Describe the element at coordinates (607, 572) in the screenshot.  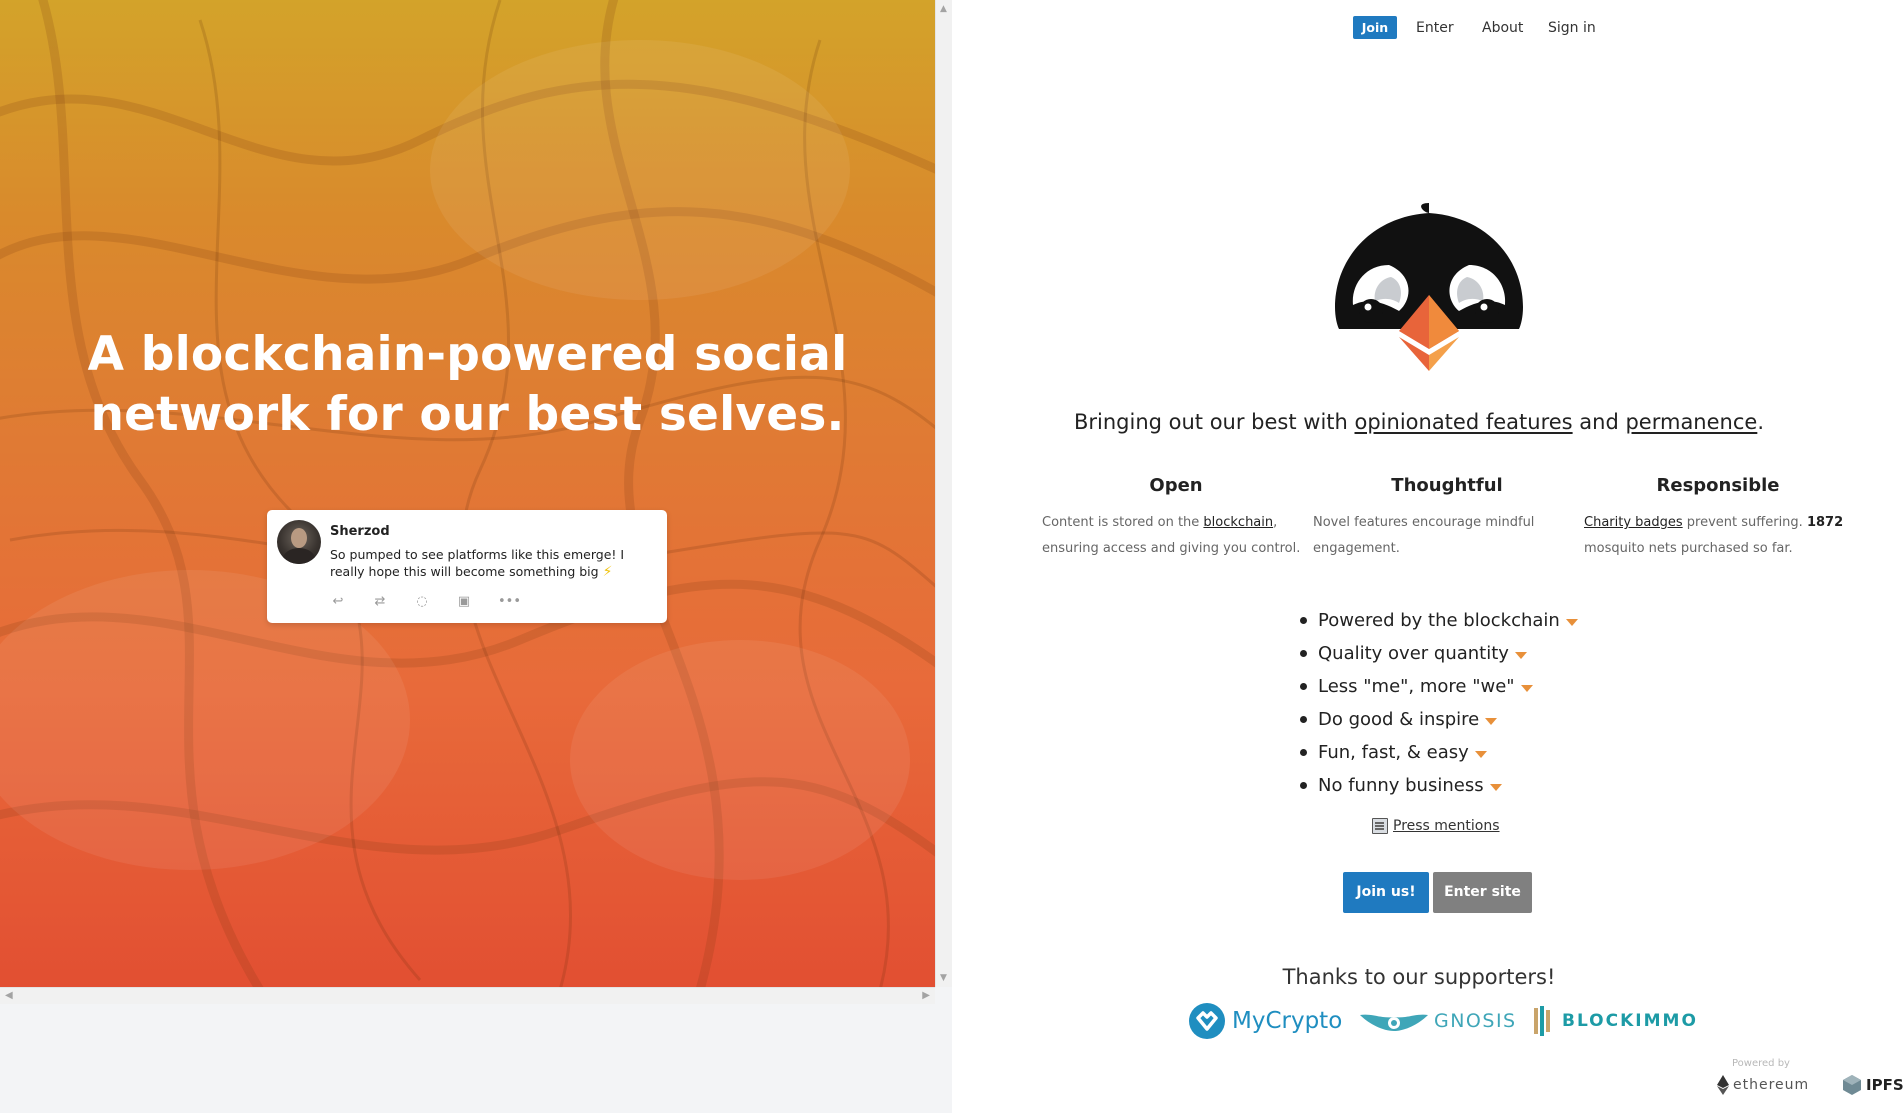
I see `lightning-icon: ⚡` at that location.